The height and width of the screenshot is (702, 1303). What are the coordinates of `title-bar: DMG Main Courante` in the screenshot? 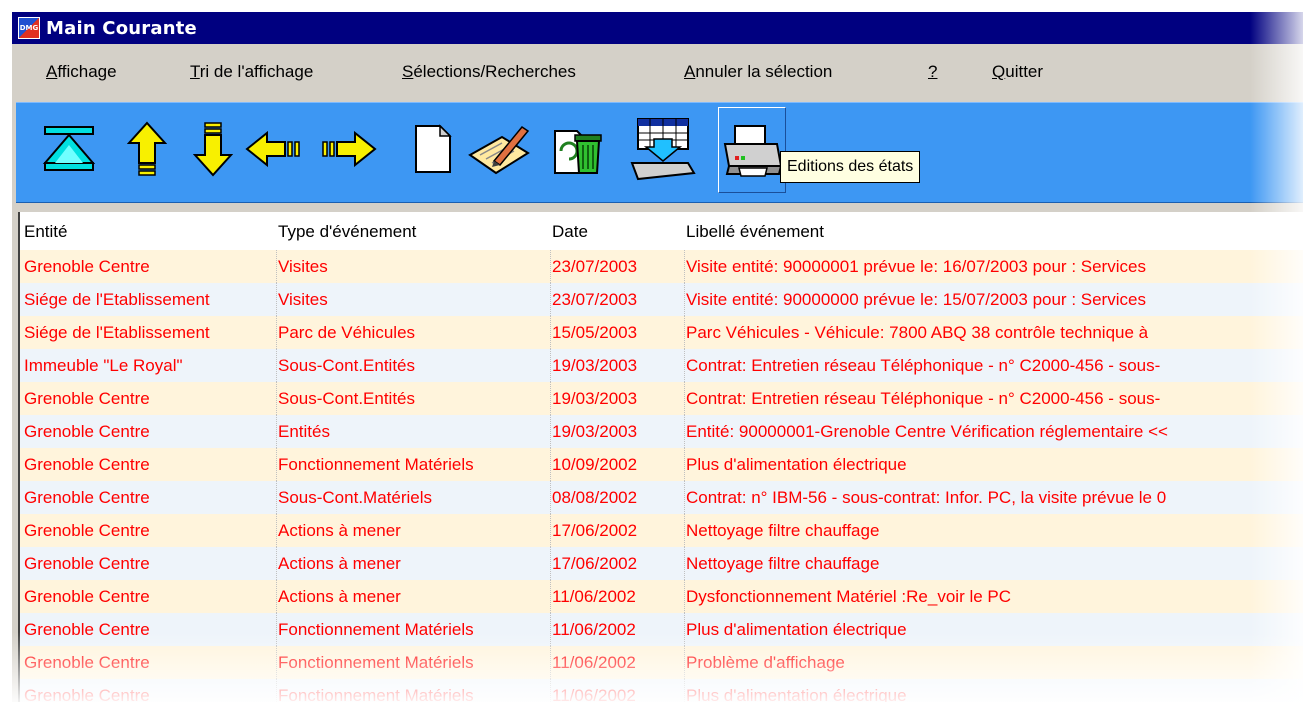 It's located at (657, 28).